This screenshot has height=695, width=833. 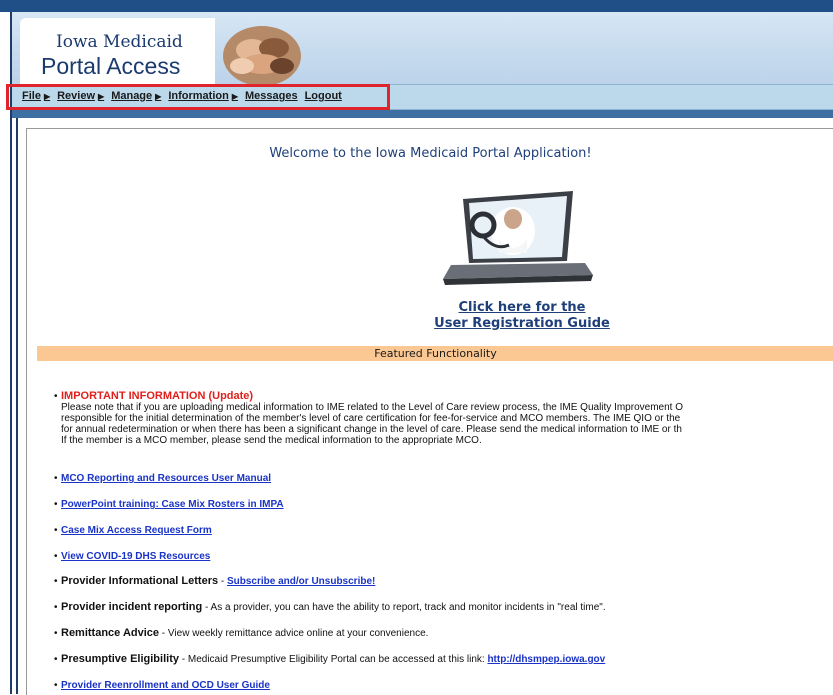 I want to click on left-margin, so click(x=5, y=353).